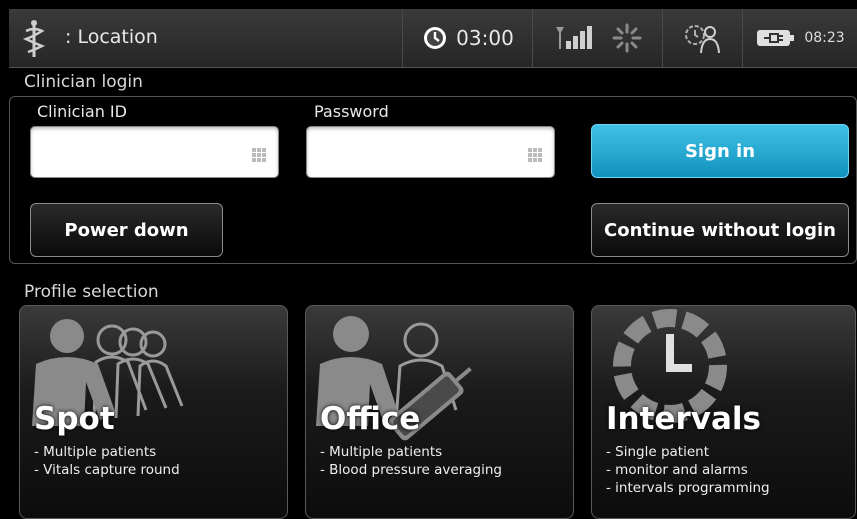 This screenshot has width=857, height=519. I want to click on clinician-clock-icon, so click(702, 39).